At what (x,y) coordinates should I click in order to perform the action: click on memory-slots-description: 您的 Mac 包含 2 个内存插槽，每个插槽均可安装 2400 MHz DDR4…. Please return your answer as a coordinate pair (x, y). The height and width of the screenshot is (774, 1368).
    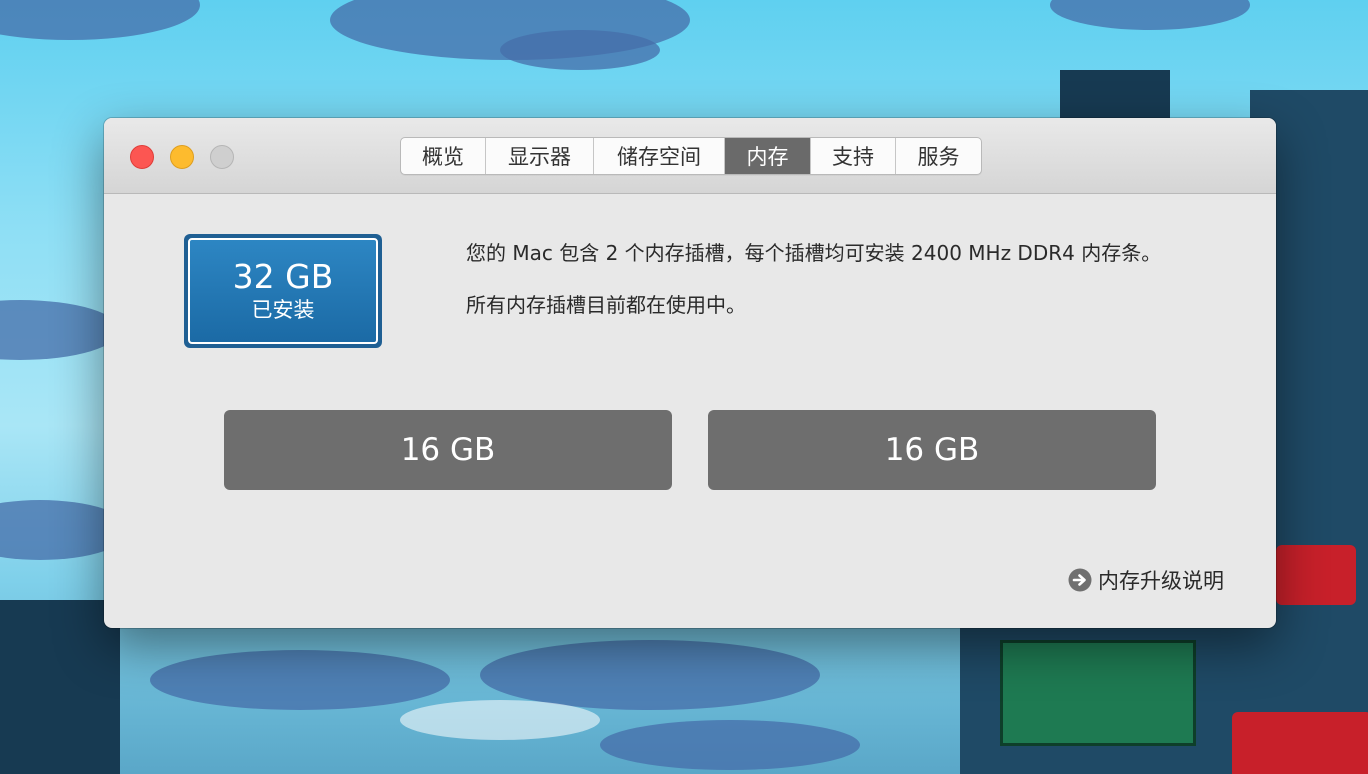
    Looking at the image, I should click on (814, 253).